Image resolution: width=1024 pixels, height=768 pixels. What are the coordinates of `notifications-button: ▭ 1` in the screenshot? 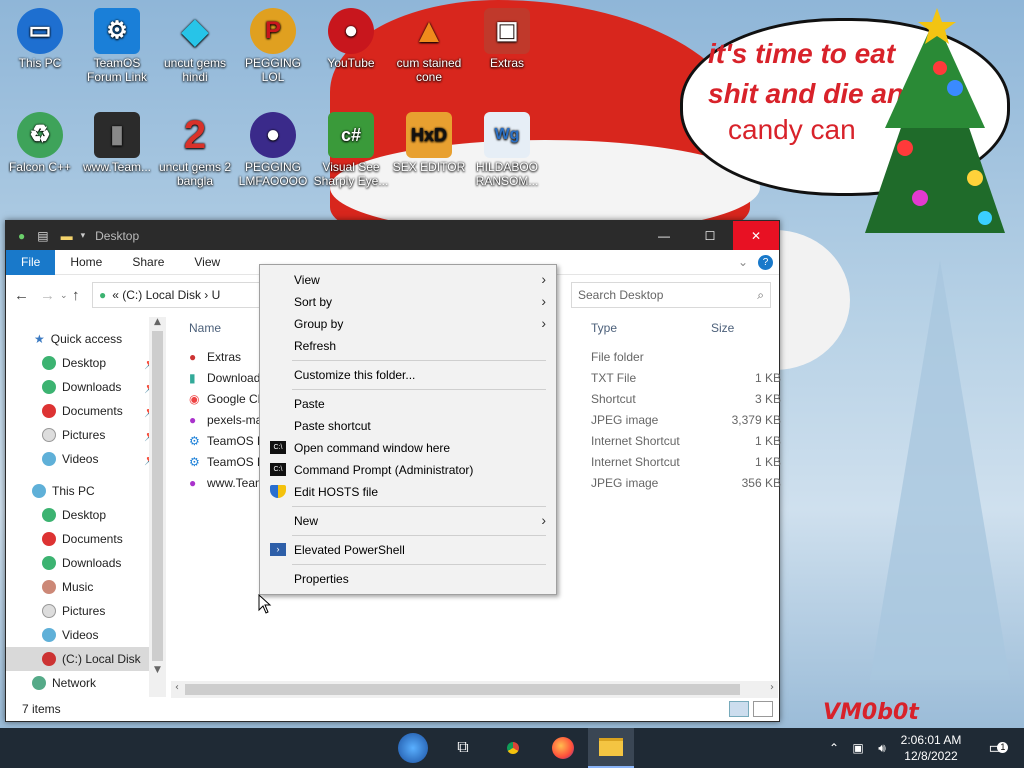 It's located at (996, 748).